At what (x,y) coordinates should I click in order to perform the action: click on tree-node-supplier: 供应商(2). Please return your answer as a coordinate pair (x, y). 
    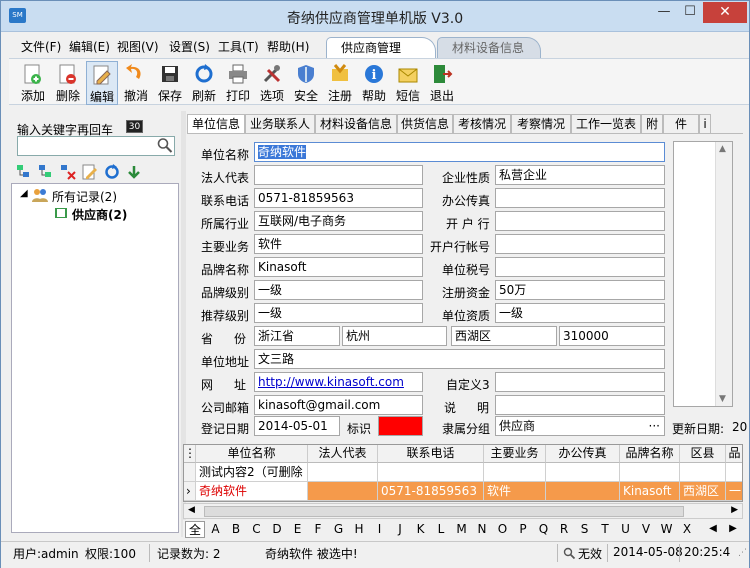
    Looking at the image, I should click on (99, 214).